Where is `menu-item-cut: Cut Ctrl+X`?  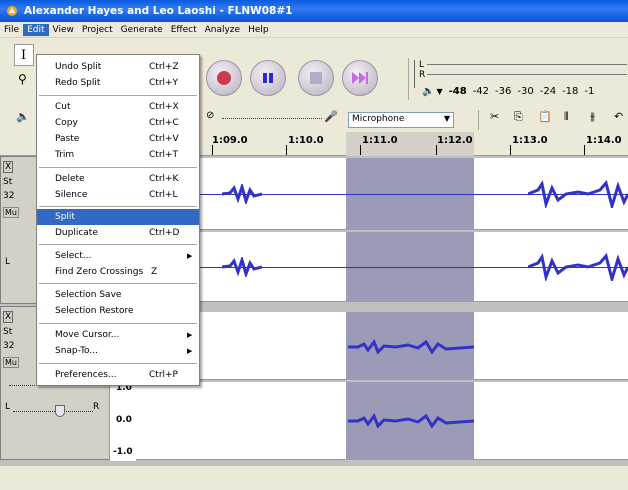 menu-item-cut: Cut Ctrl+X is located at coordinates (118, 107).